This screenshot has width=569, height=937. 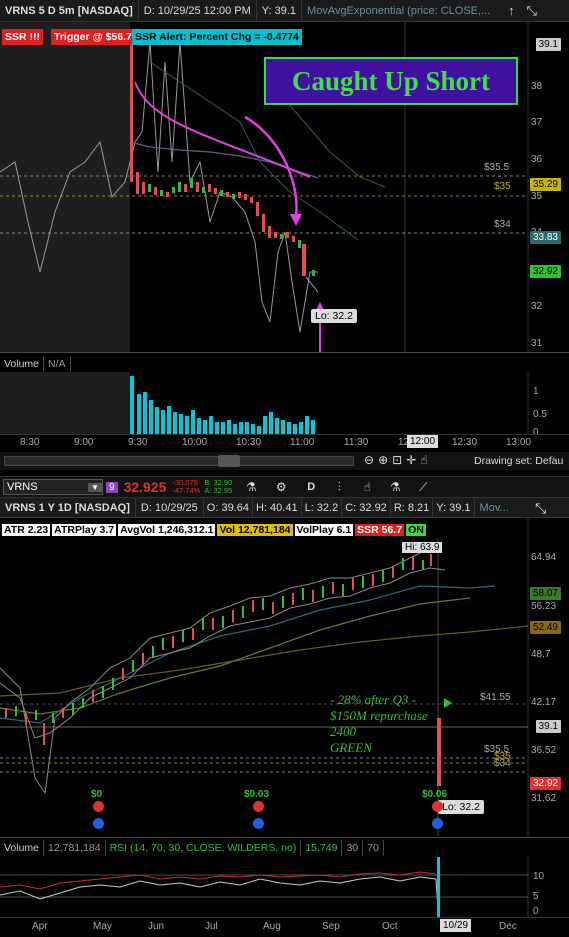 What do you see at coordinates (311, 487) in the screenshot?
I see `period-selector: D` at bounding box center [311, 487].